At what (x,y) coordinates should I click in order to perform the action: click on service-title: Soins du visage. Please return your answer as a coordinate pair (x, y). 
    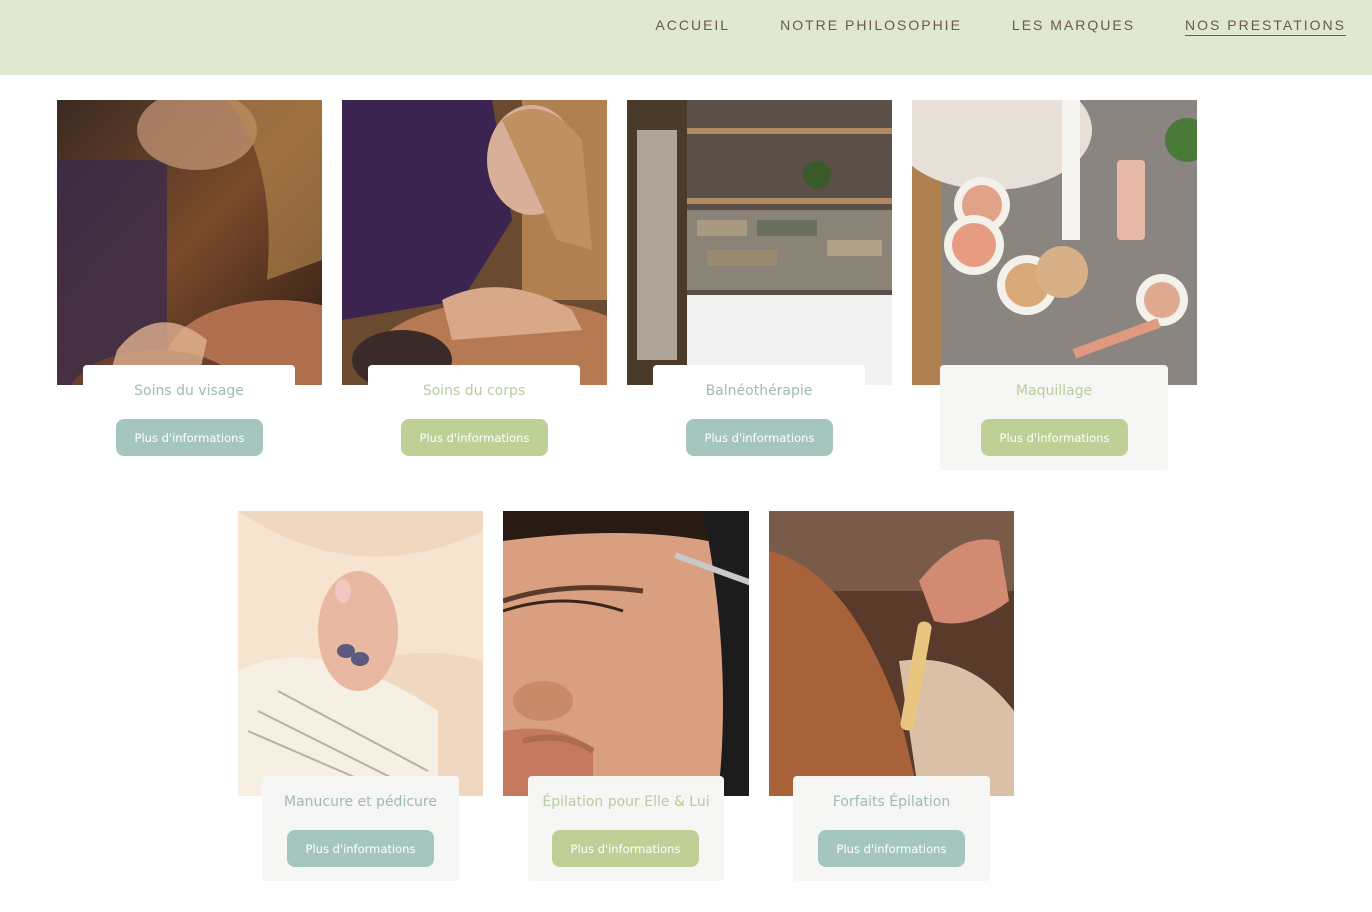
    Looking at the image, I should click on (189, 391).